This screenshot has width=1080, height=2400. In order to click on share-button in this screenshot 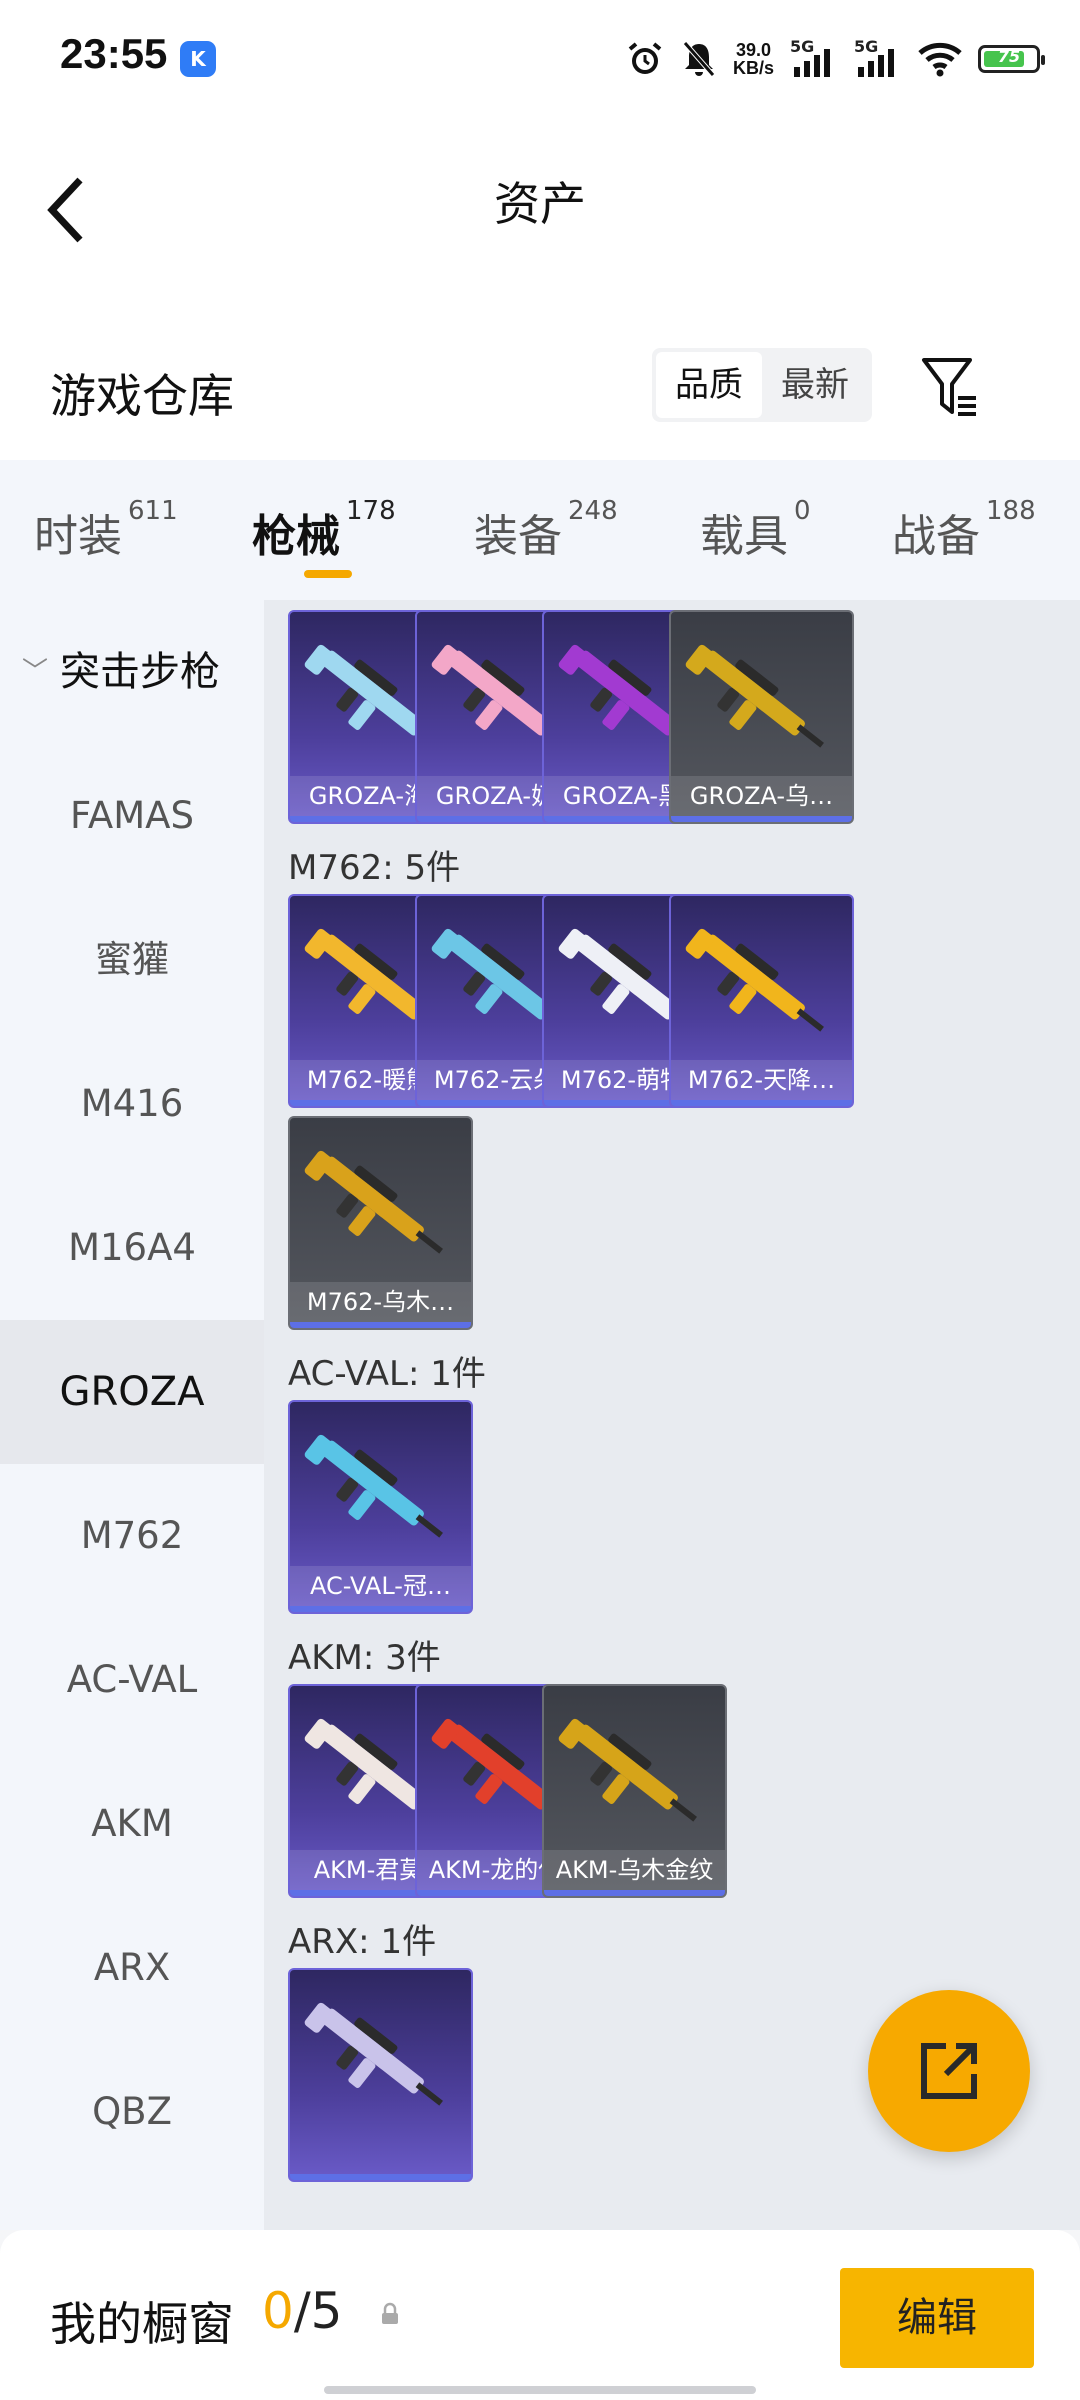, I will do `click(949, 2071)`.